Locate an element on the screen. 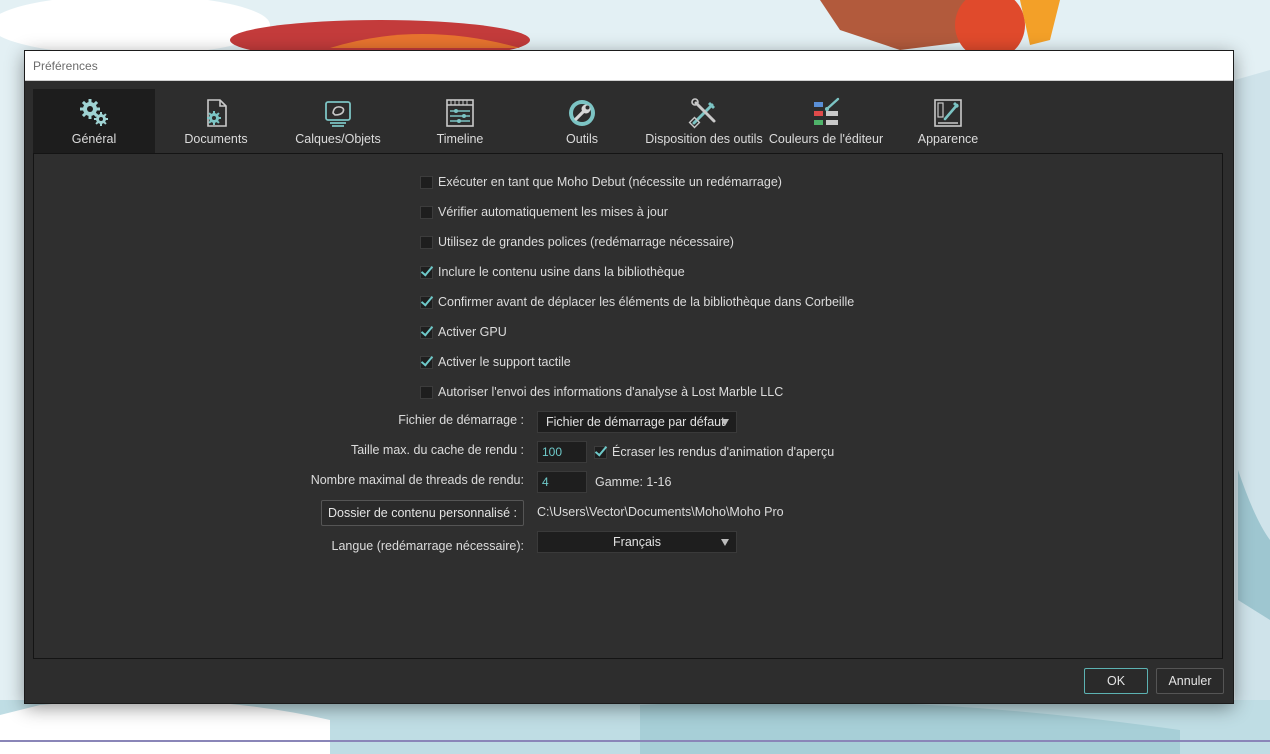  tab-label: Général is located at coordinates (94, 139).